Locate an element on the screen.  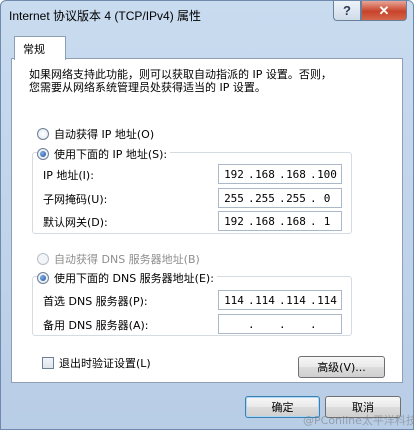
ip-address-octet-3: 168 is located at coordinates (296, 174).